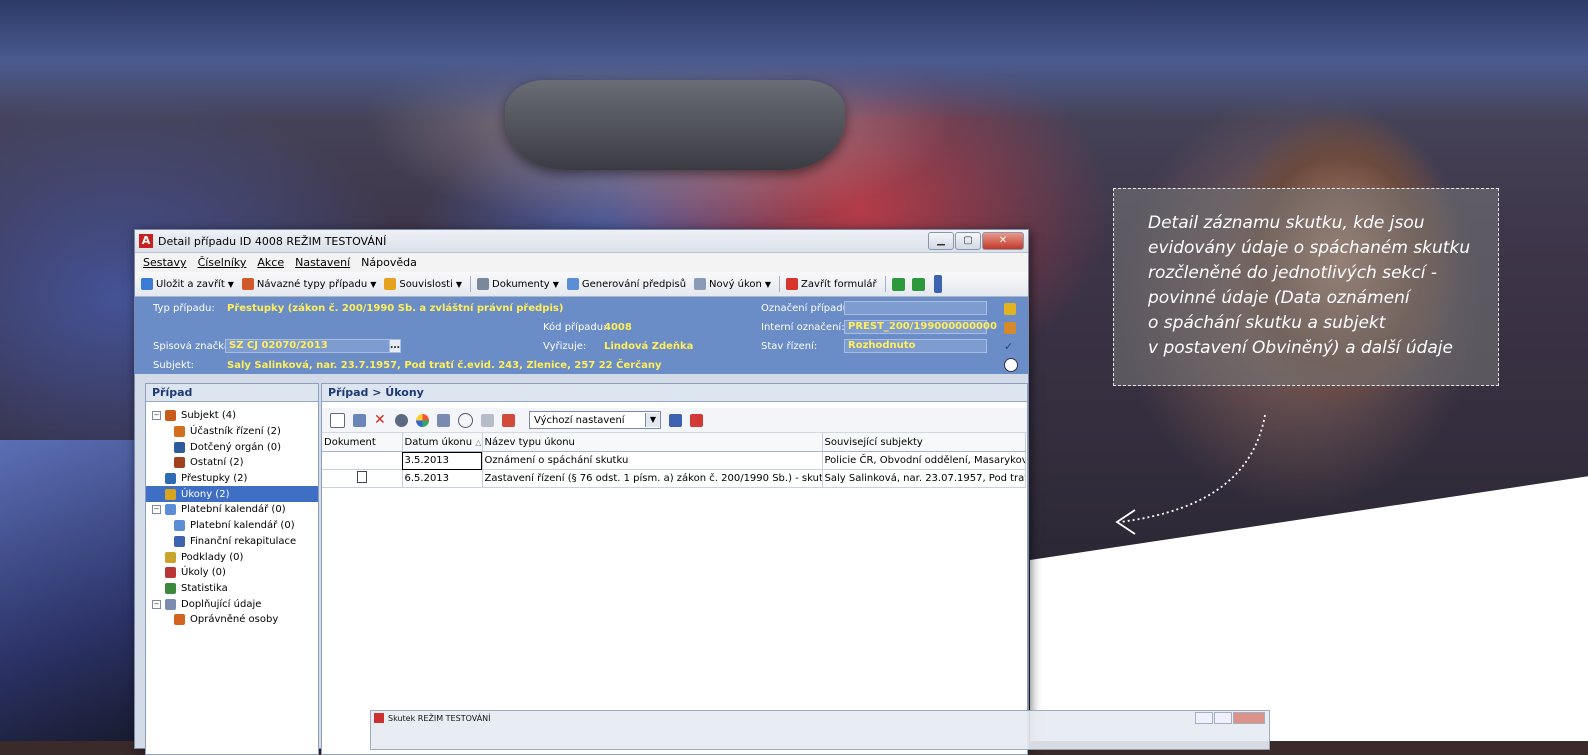  I want to click on tree-item: Podklady (0), so click(232, 557).